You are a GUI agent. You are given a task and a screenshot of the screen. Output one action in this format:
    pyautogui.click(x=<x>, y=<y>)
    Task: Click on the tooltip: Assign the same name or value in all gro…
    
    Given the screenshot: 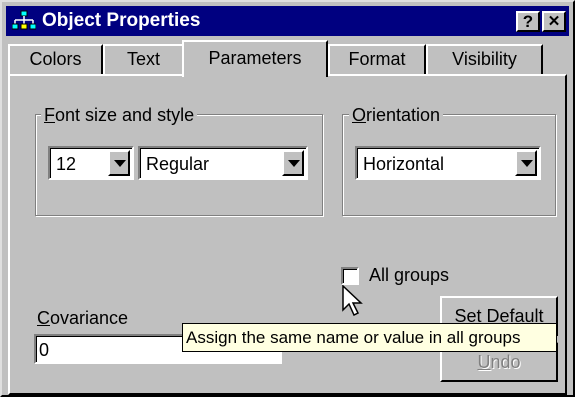 What is the action you would take?
    pyautogui.click(x=369, y=337)
    